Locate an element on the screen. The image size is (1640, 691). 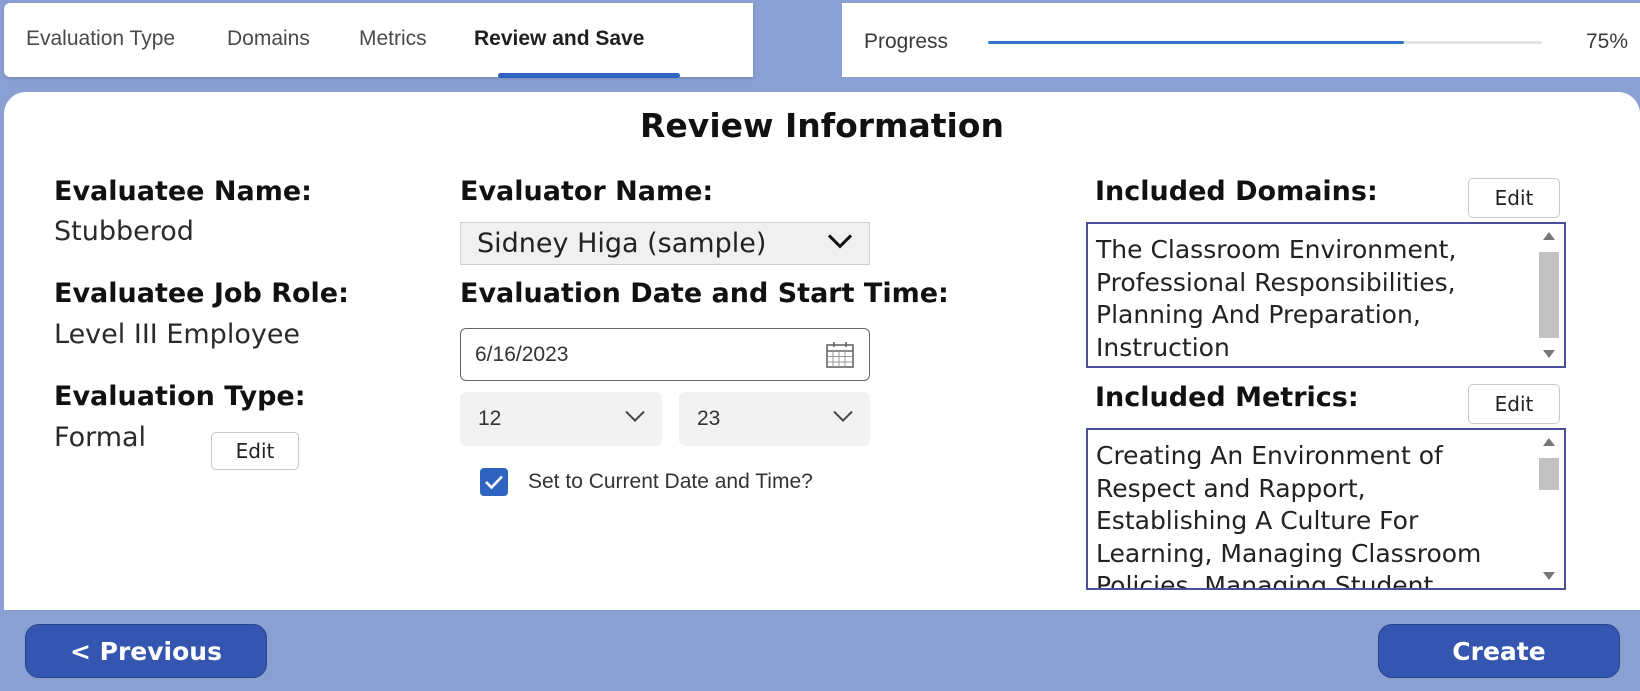
metric-line: Respect and Rapport, is located at coordinates (1231, 488).